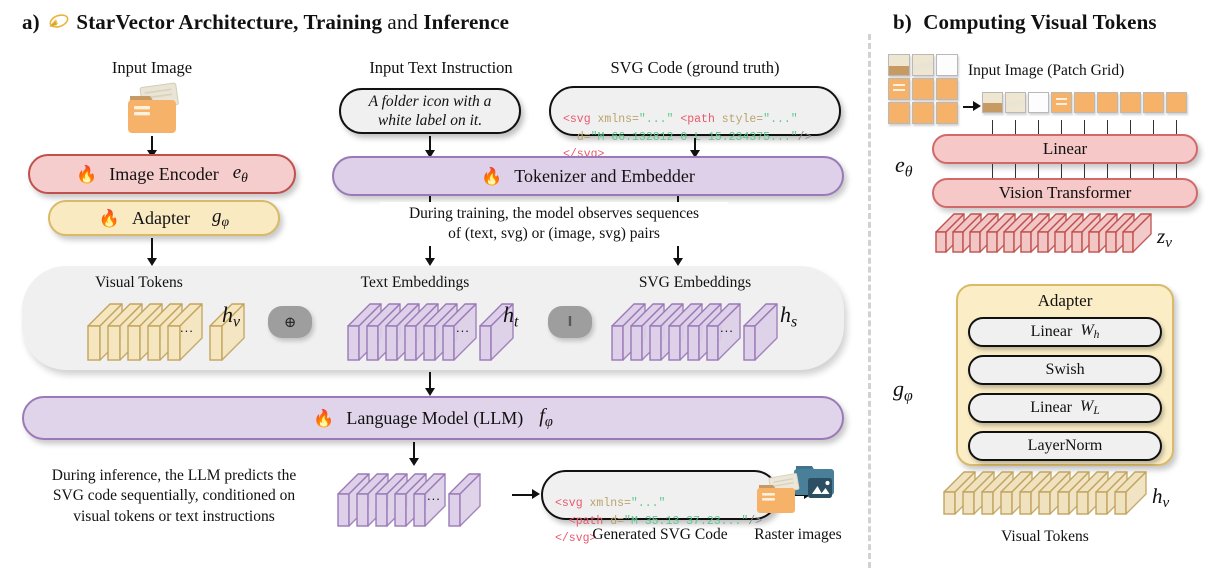 This screenshot has height=582, width=1217. What do you see at coordinates (1164, 238) in the screenshot?
I see `zv-symbol: zv` at bounding box center [1164, 238].